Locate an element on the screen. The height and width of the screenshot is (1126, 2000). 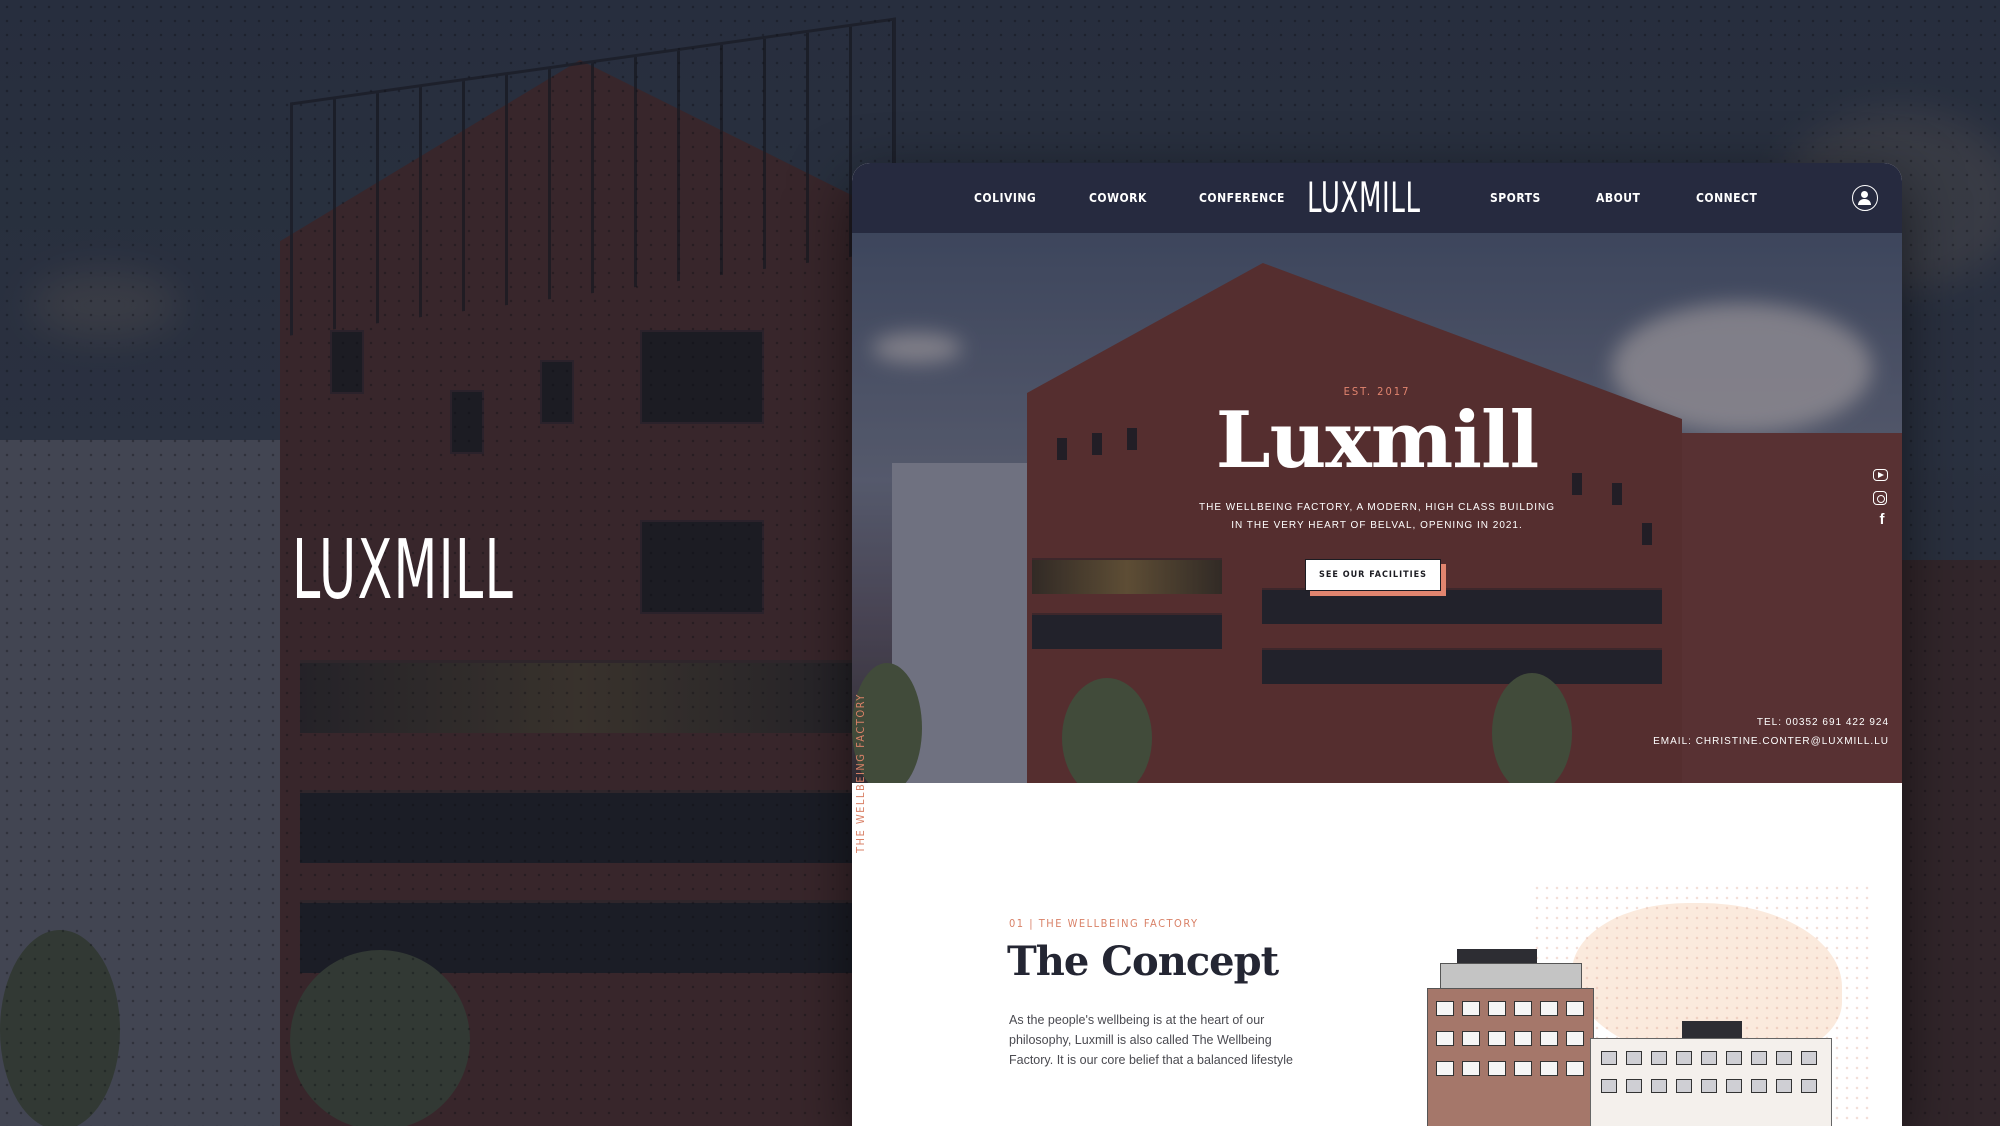
side-label: THE WELLBEING FACTORY is located at coordinates (860, 773).